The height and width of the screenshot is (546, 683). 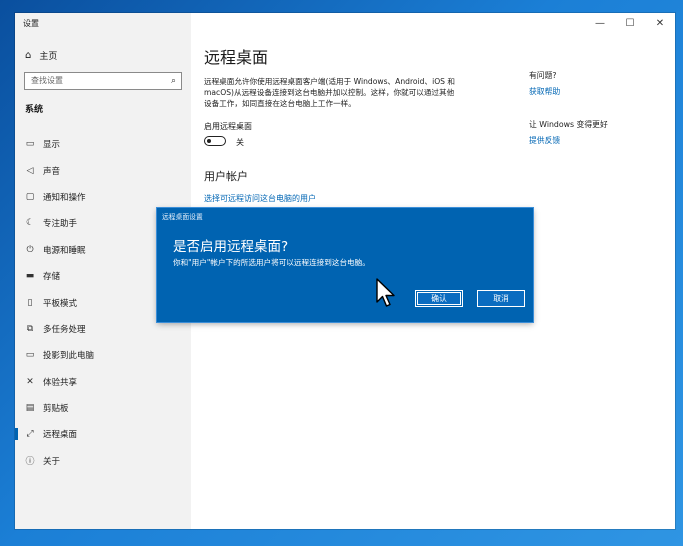 I want to click on focus-assist-icon: ☾, so click(x=30, y=223).